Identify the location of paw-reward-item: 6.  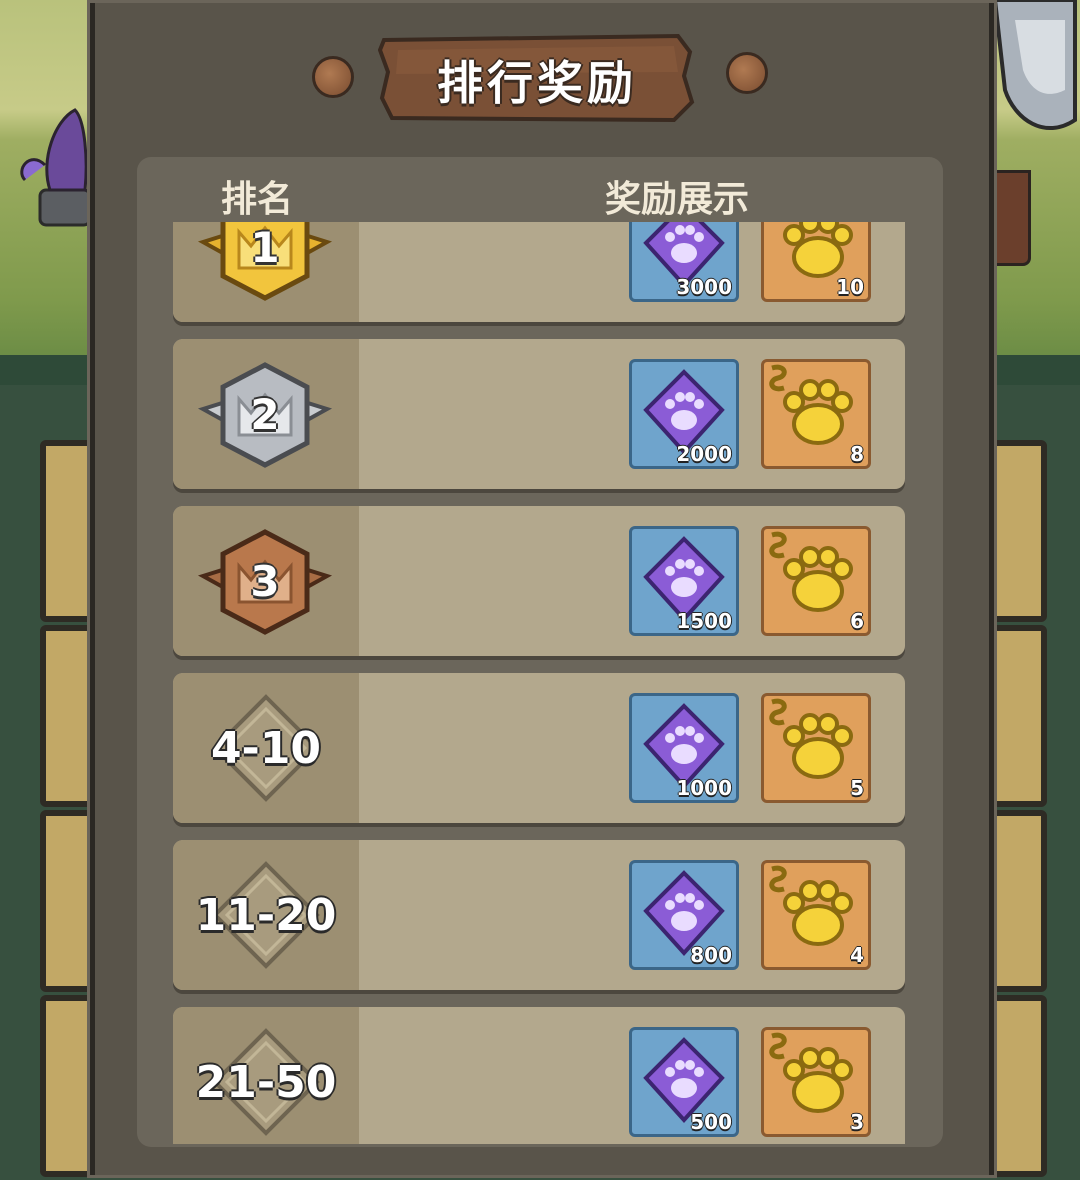
(816, 581).